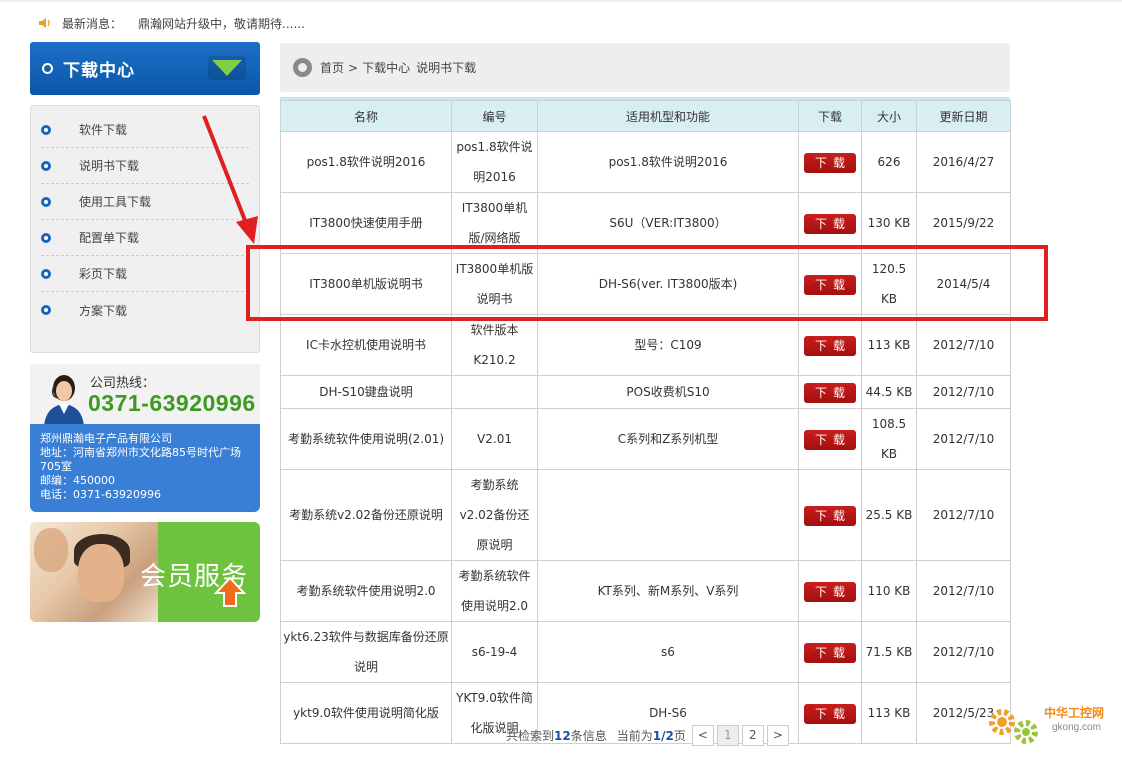 The height and width of the screenshot is (759, 1122). What do you see at coordinates (494, 284) in the screenshot?
I see `cell-code: IT3800单机版说明书` at bounding box center [494, 284].